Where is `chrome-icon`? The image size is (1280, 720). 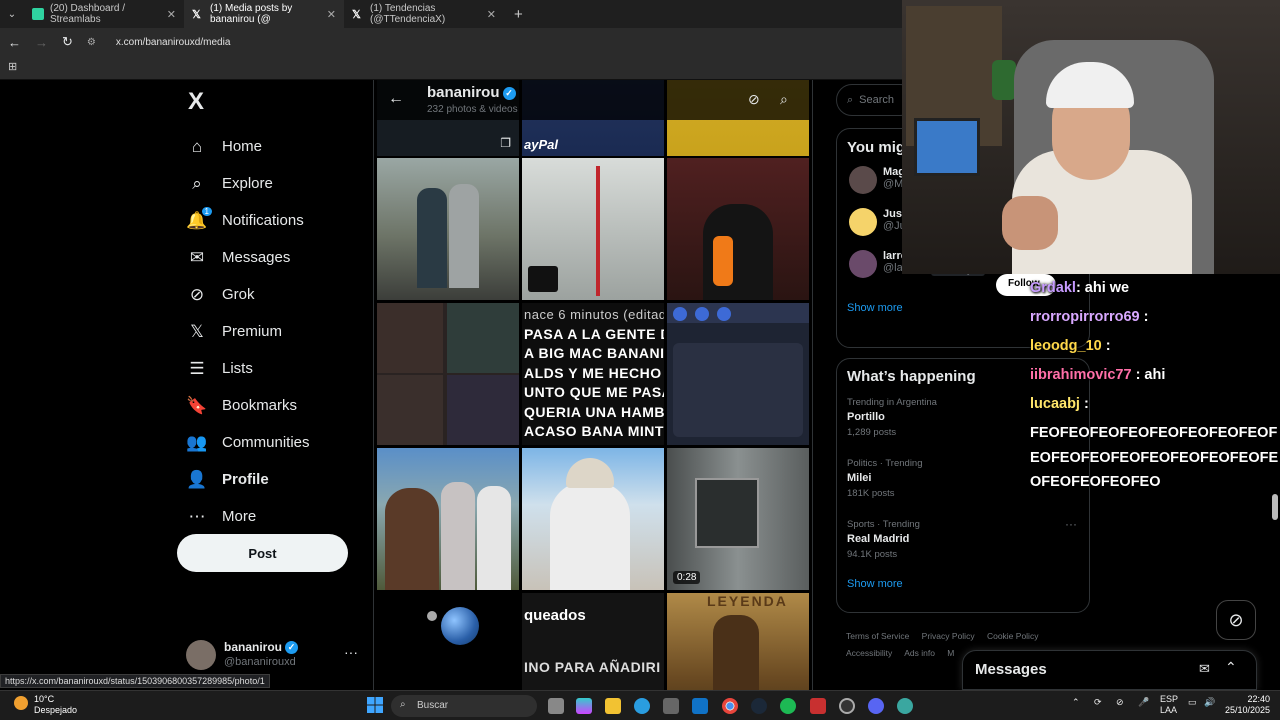 chrome-icon is located at coordinates (730, 706).